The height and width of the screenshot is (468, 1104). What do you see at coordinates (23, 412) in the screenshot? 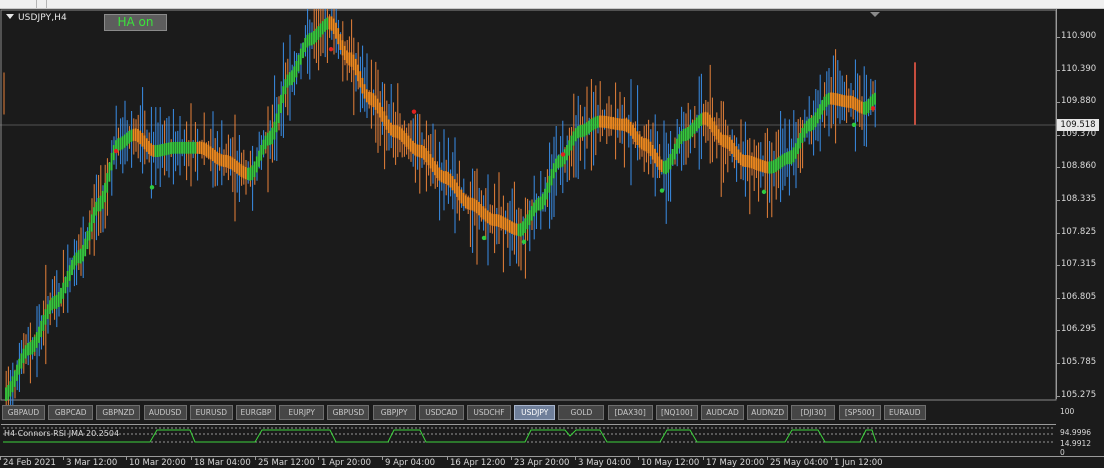
I see `pair-button-gbpaud: GBPAUD` at bounding box center [23, 412].